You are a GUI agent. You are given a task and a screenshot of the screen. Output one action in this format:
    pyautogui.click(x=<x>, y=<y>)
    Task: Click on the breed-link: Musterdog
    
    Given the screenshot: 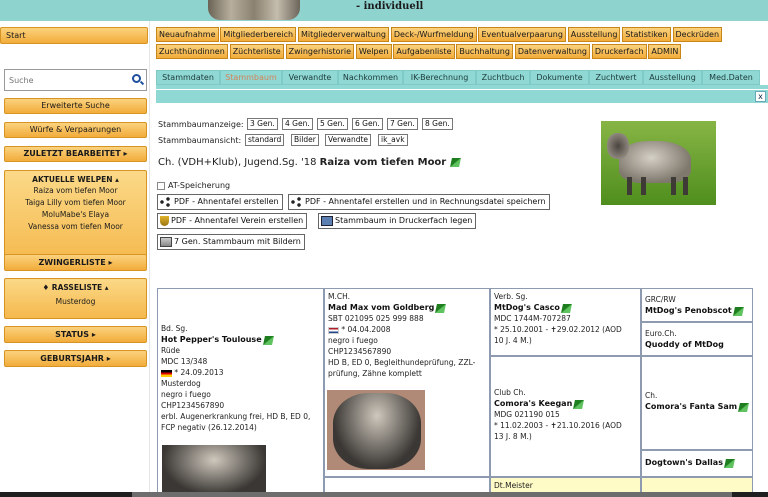 What is the action you would take?
    pyautogui.click(x=75, y=302)
    